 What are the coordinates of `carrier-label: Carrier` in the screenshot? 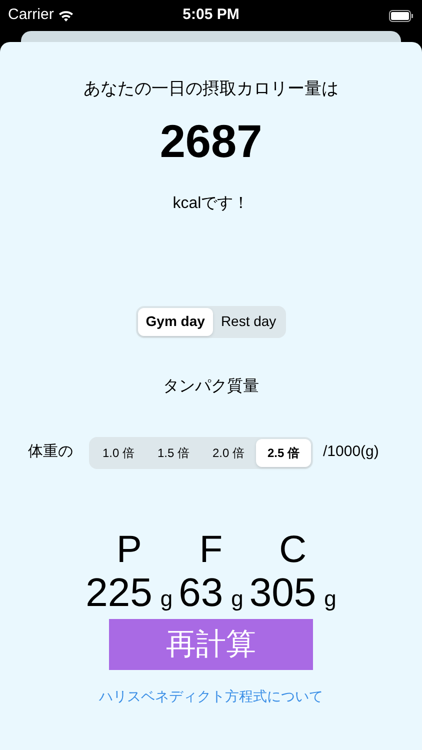 It's located at (31, 15).